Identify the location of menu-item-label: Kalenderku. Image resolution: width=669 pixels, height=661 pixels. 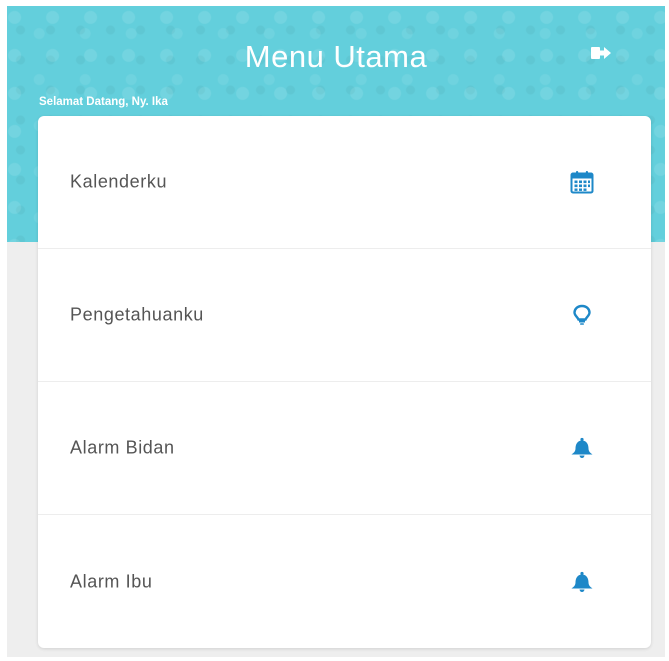
(119, 181).